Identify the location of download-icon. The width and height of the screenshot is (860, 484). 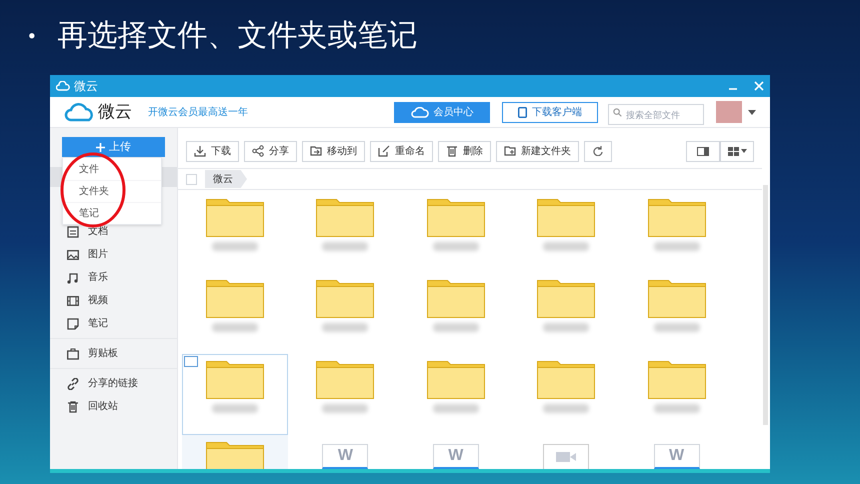
(200, 151).